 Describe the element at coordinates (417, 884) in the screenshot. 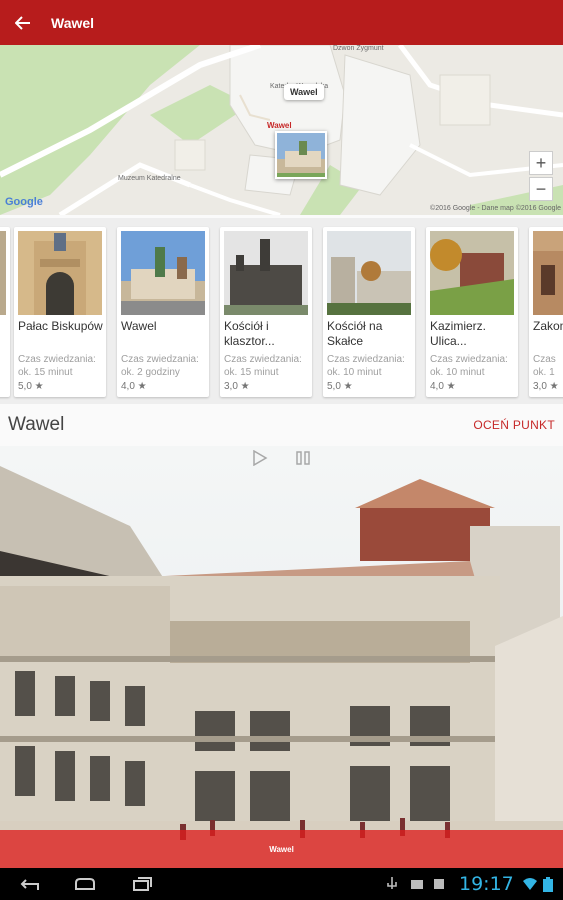

I see `photo-notification-icon` at that location.